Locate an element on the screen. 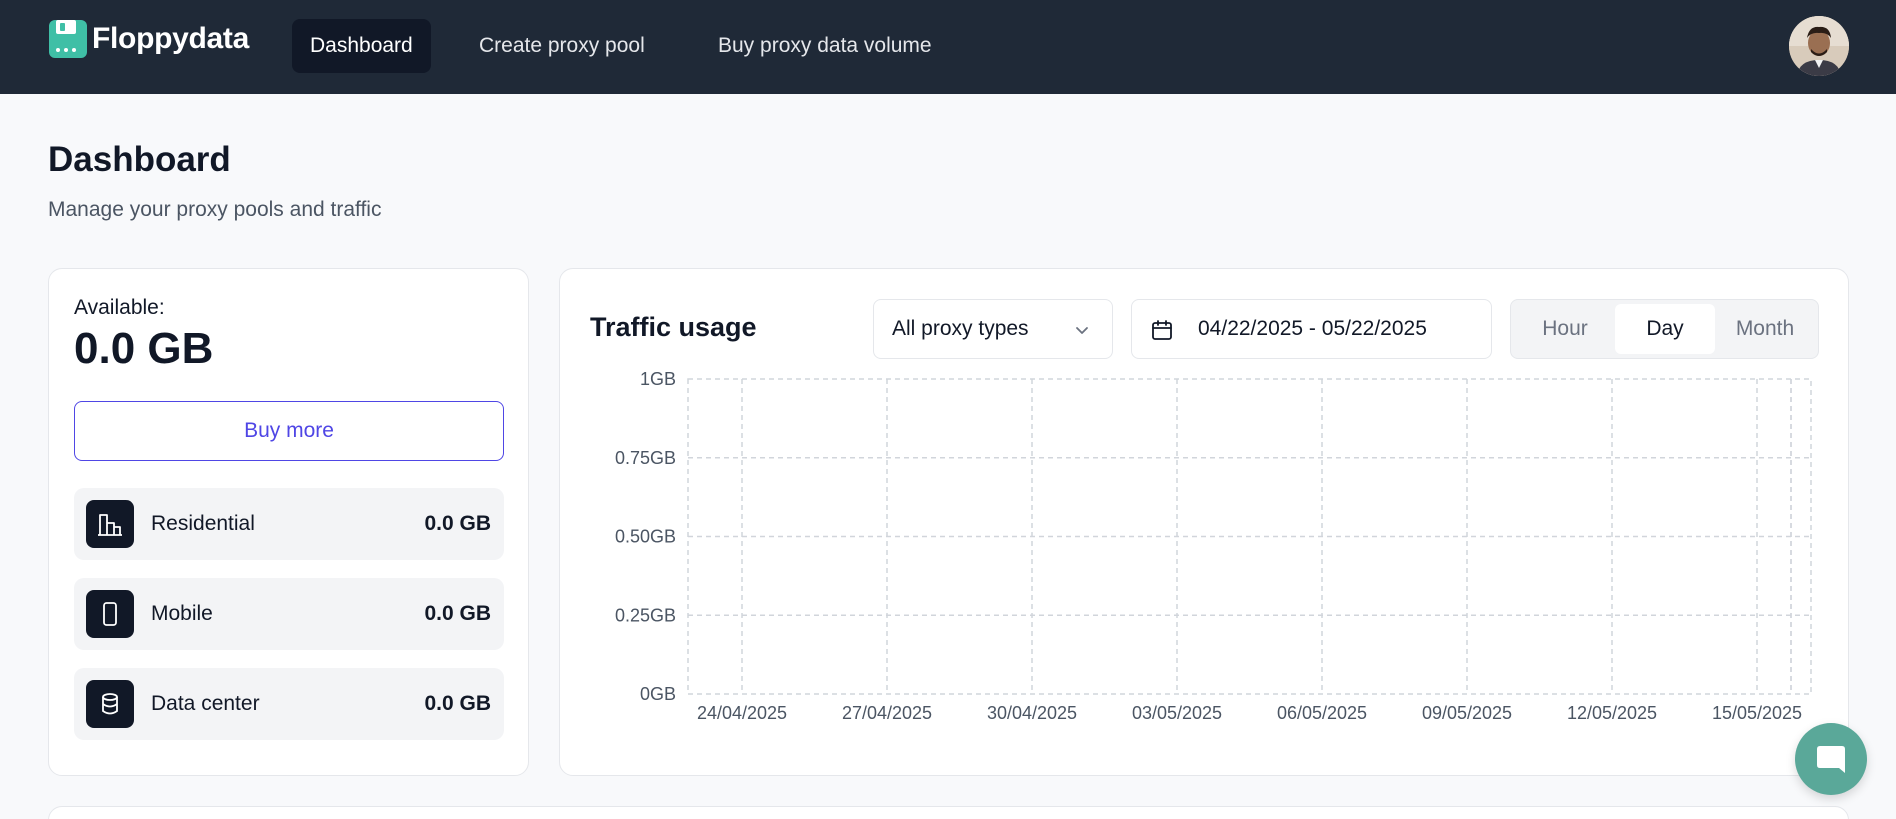 The image size is (1896, 819). chat-bubble-icon is located at coordinates (1831, 759).